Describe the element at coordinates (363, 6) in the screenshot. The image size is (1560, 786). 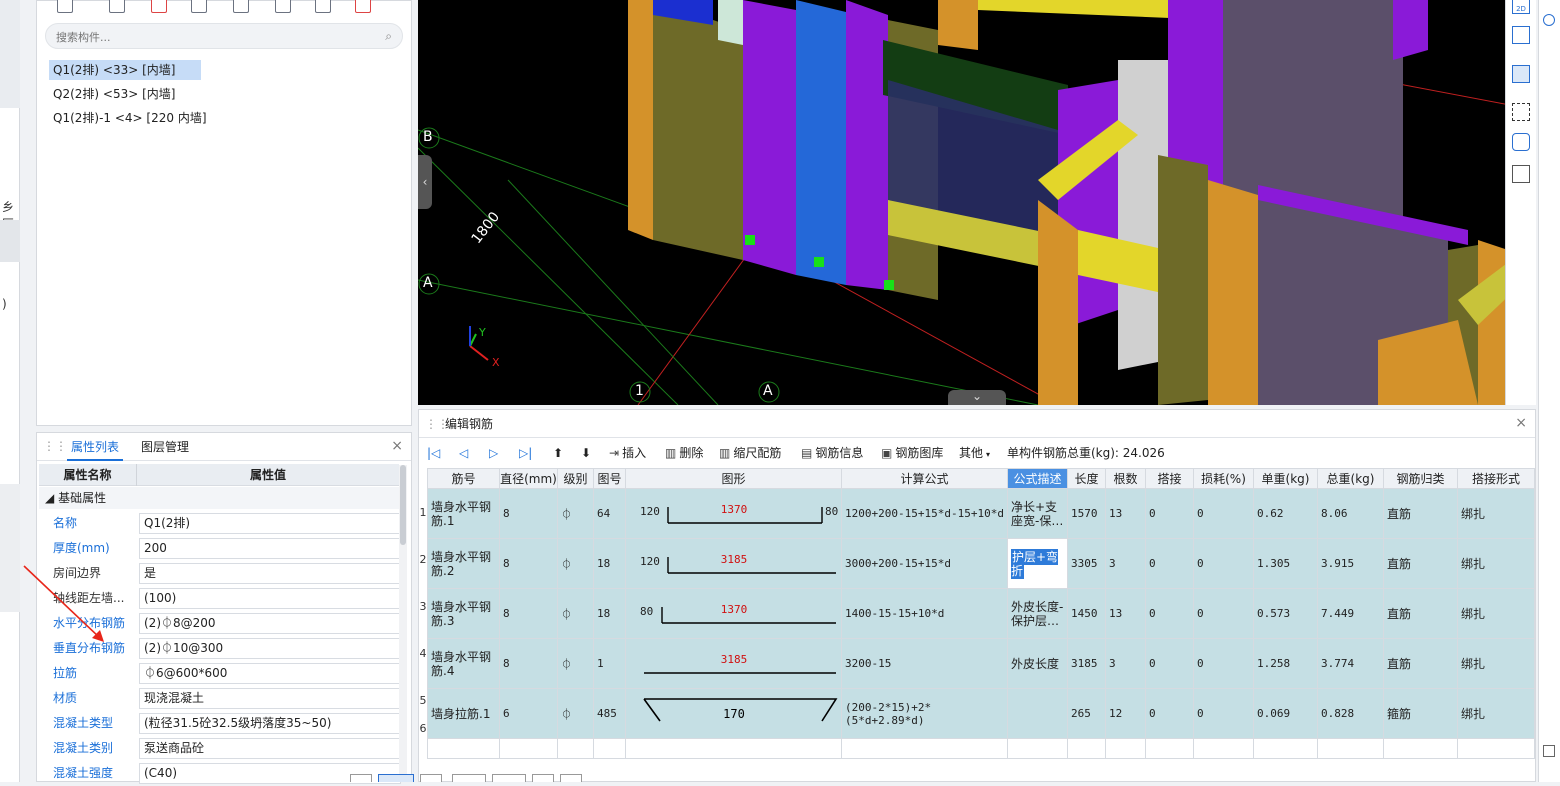
I see `list-icon` at that location.